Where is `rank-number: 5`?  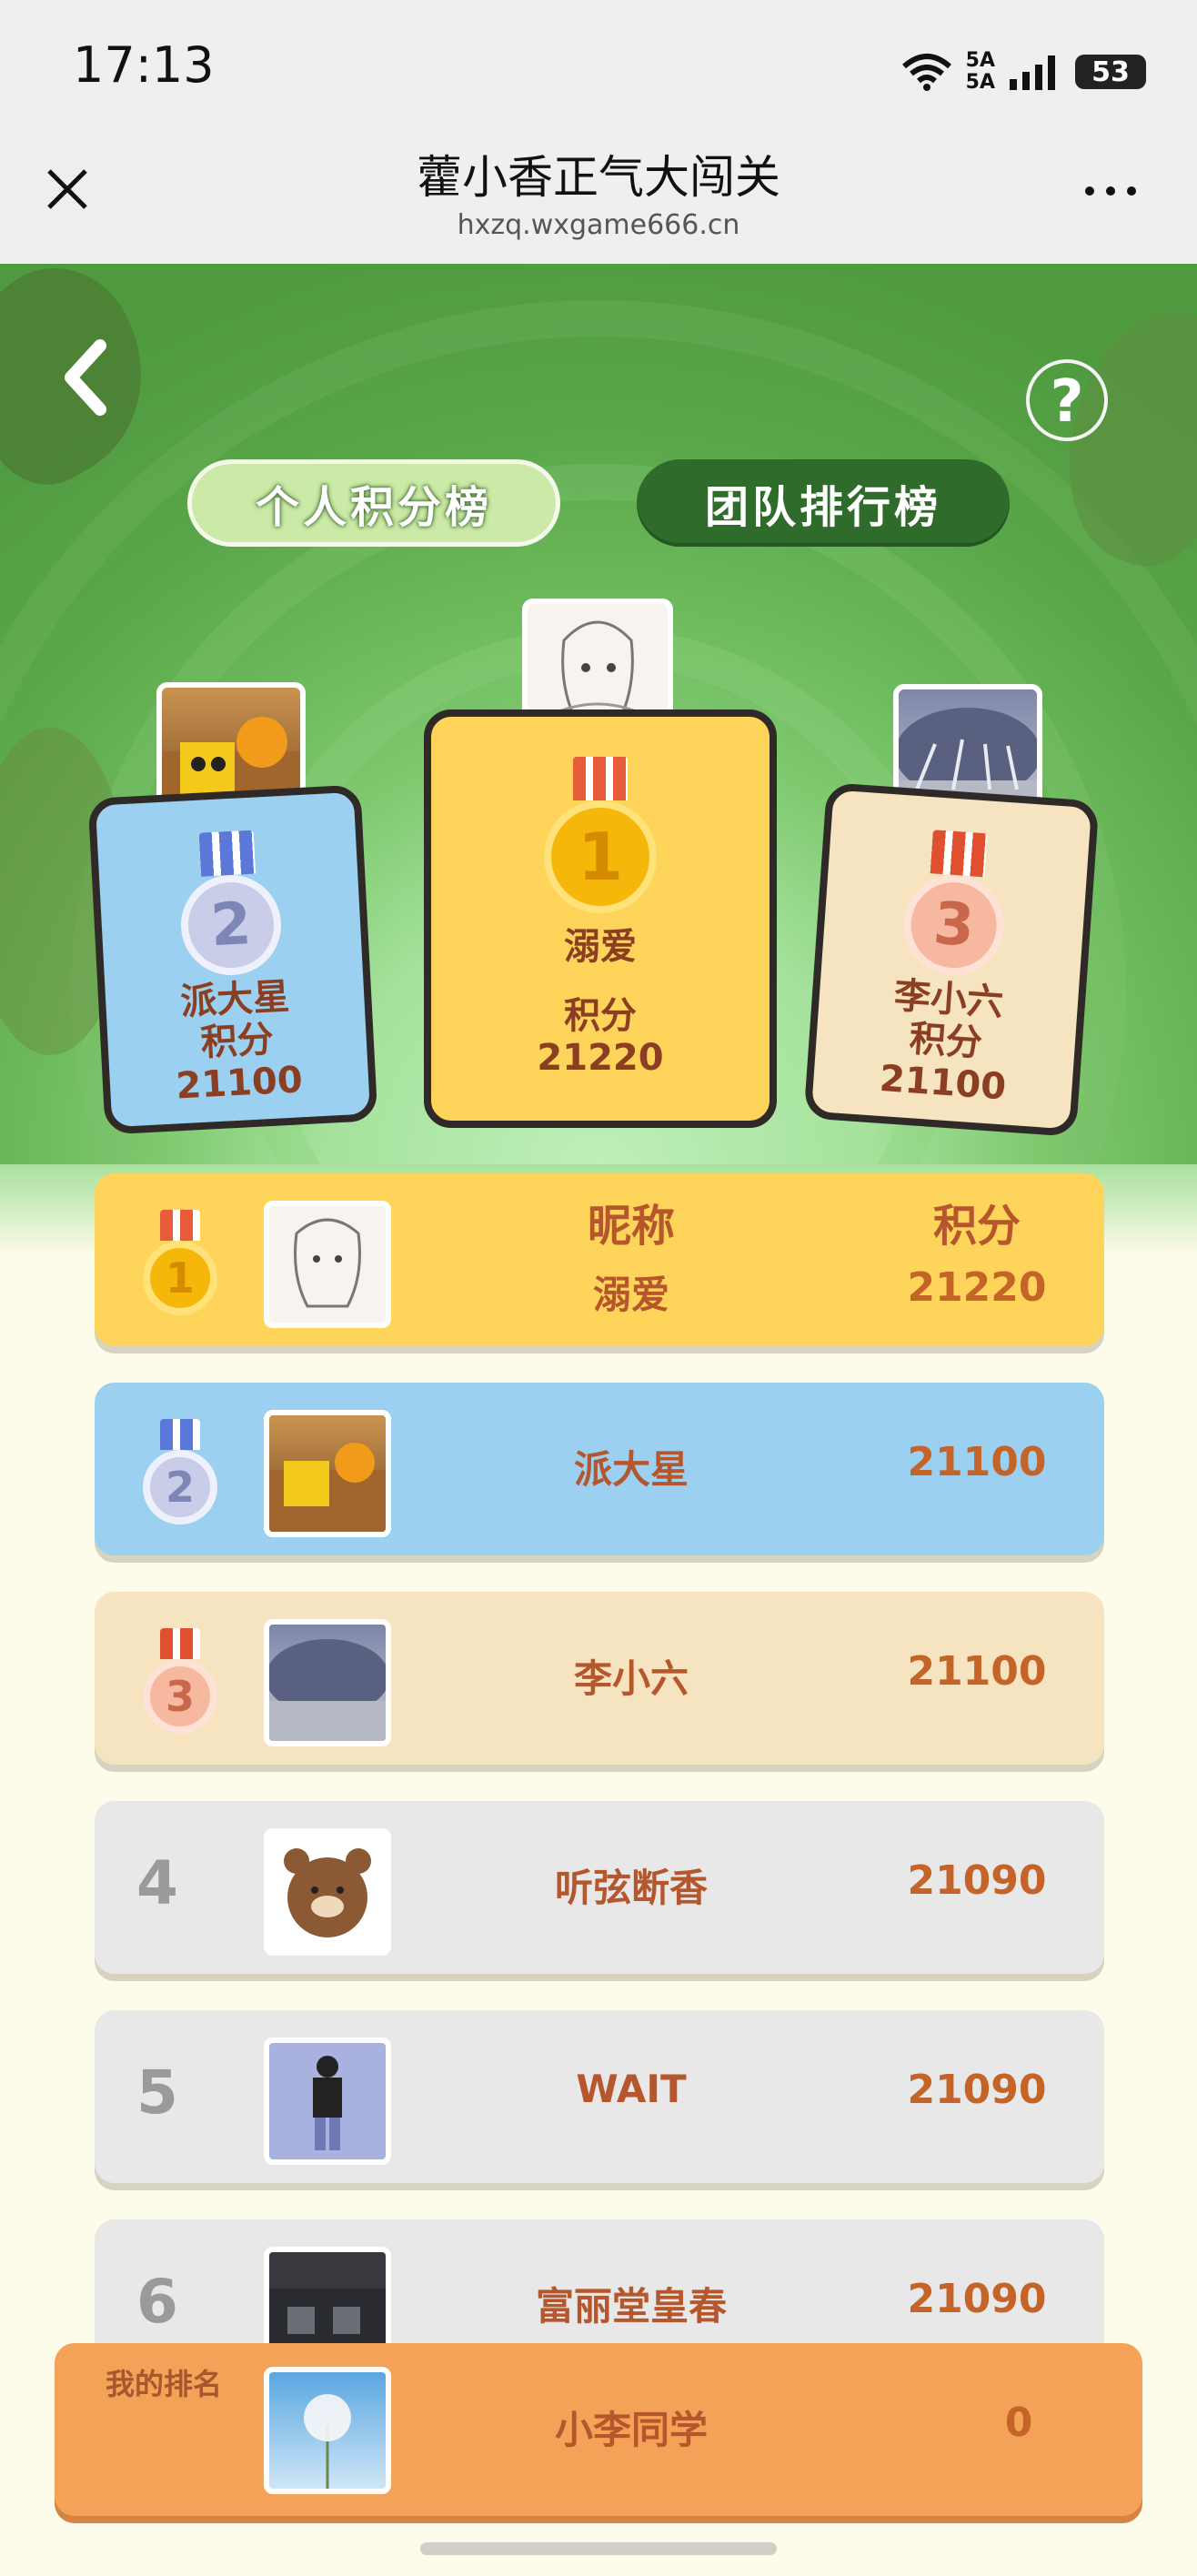 rank-number: 5 is located at coordinates (157, 2093).